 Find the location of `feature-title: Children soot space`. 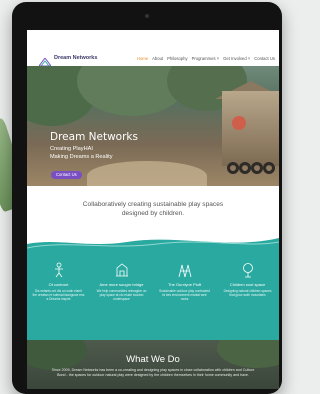

feature-title: Children soot space is located at coordinates (247, 284).